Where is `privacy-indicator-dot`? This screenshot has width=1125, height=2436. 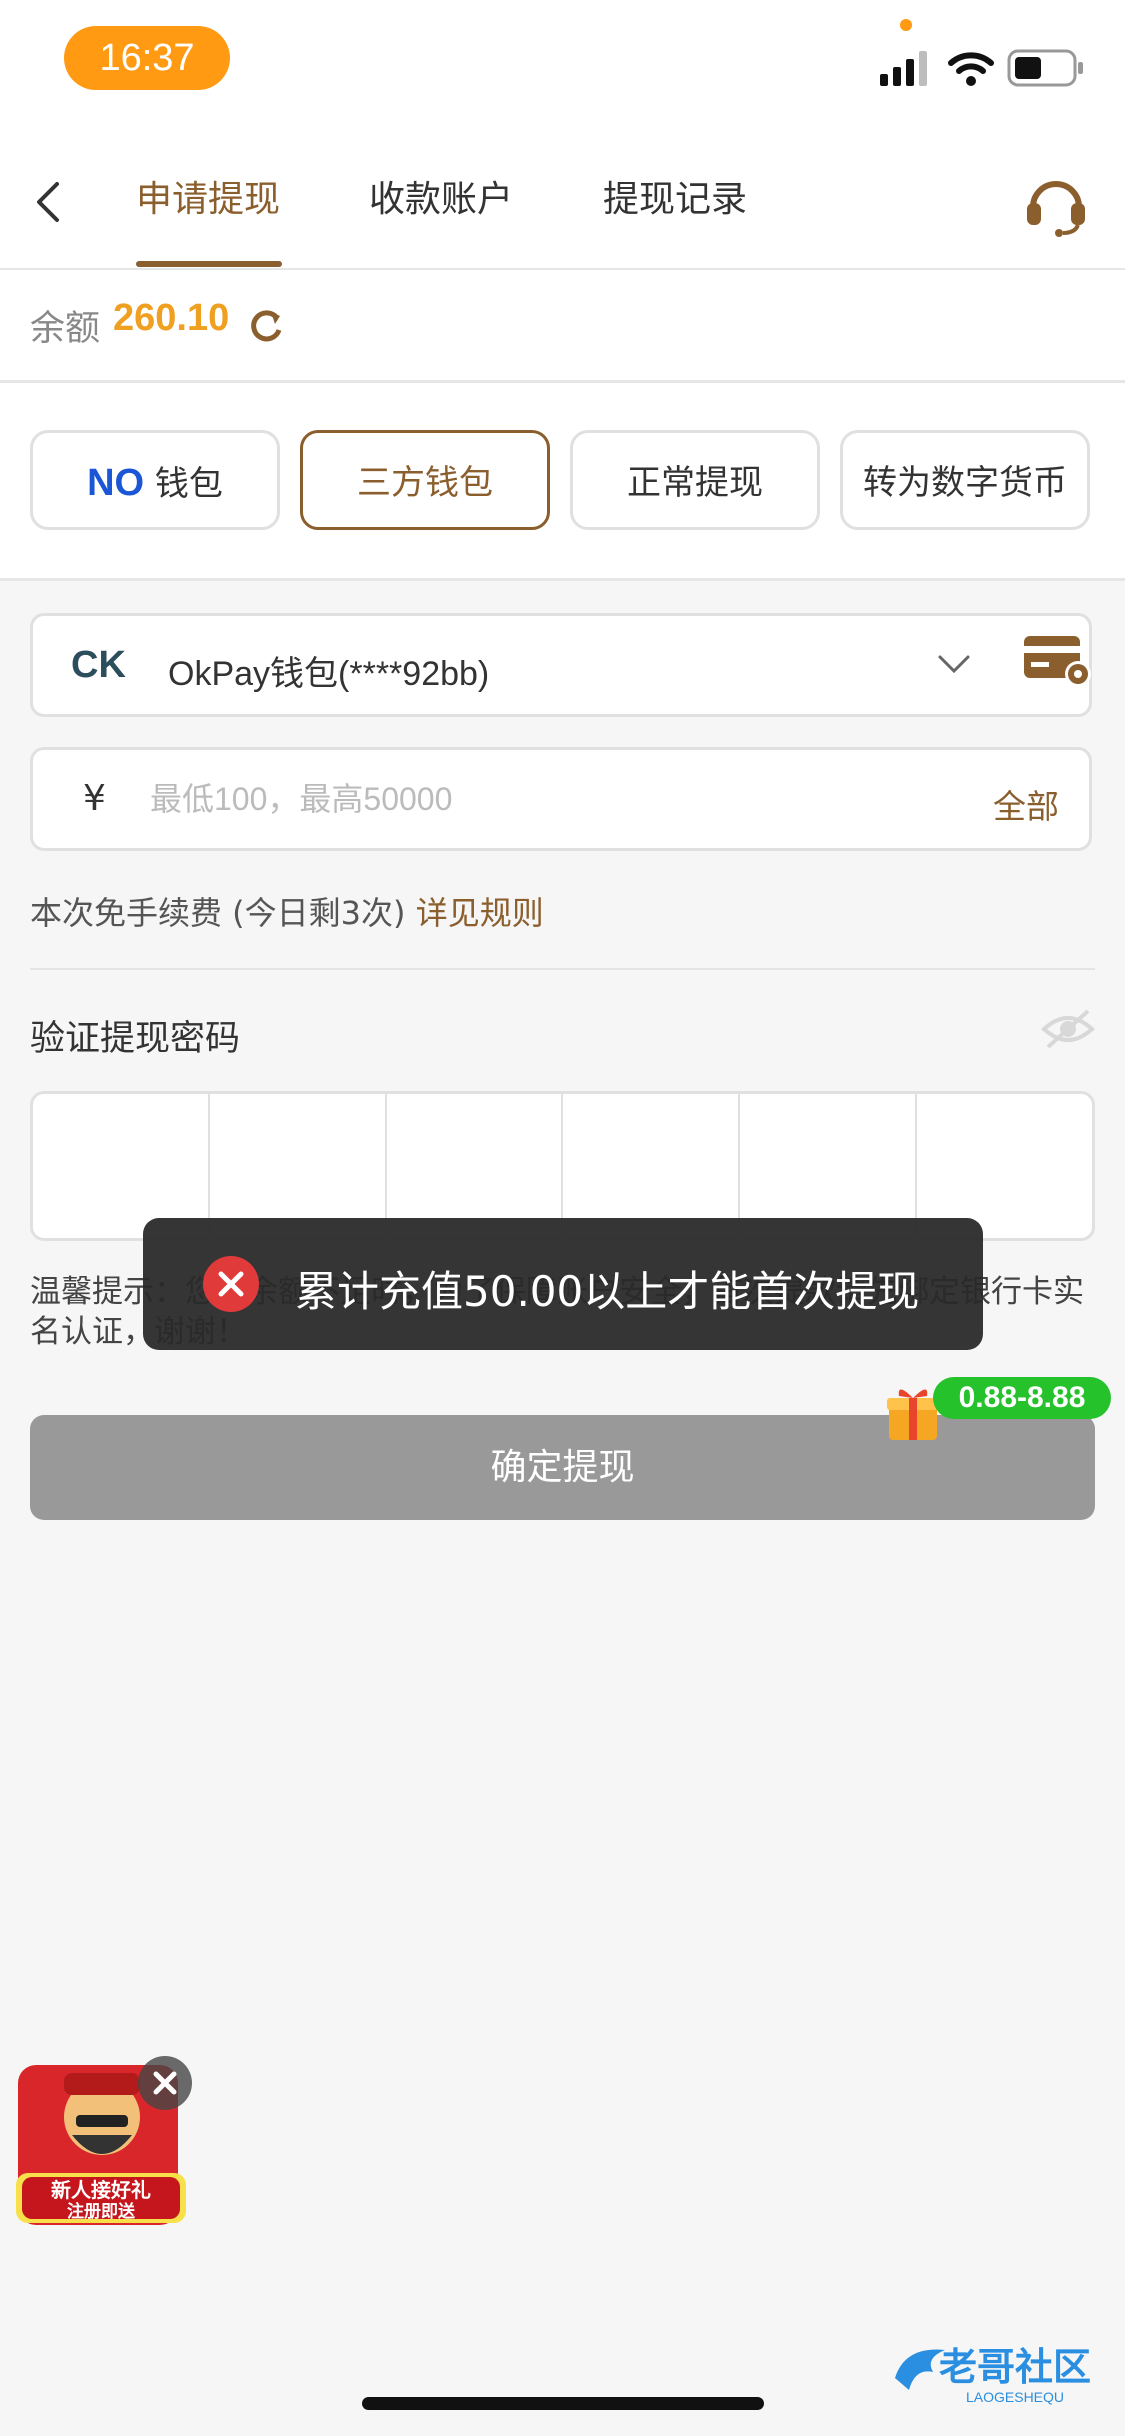 privacy-indicator-dot is located at coordinates (906, 25).